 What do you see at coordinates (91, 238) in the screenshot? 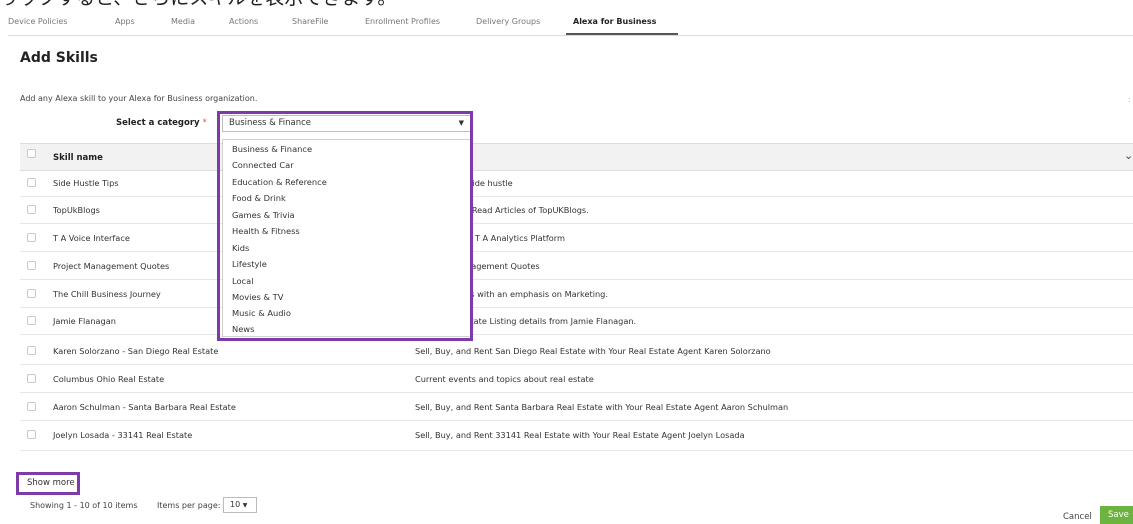
I see `skill-name: T A Voice Interface` at bounding box center [91, 238].